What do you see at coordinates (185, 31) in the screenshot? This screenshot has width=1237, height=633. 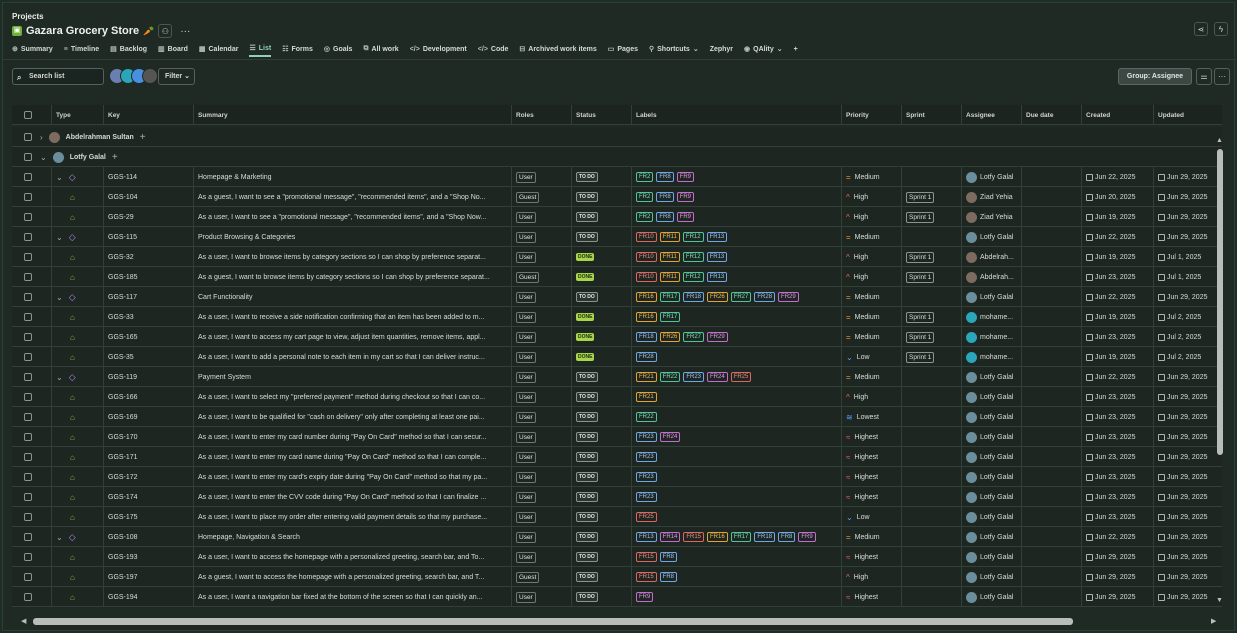 I see `more-icon: ···` at bounding box center [185, 31].